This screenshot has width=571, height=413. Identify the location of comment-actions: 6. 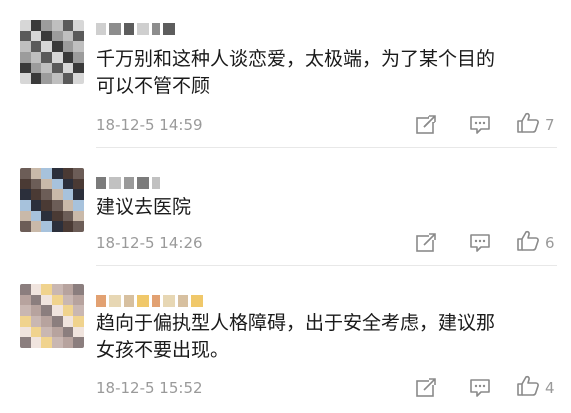
(470, 243).